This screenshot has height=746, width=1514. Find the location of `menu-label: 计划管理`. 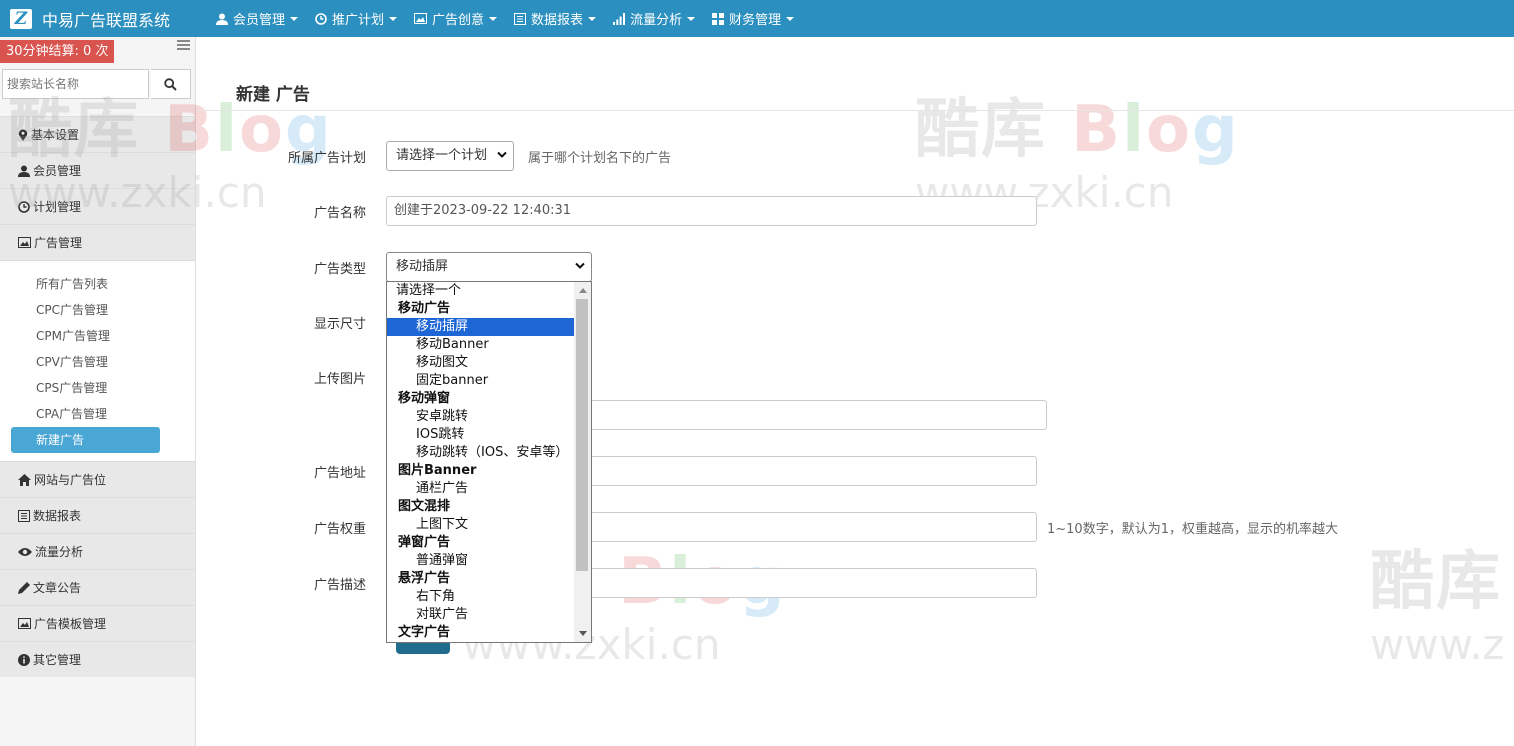

menu-label: 计划管理 is located at coordinates (57, 207).